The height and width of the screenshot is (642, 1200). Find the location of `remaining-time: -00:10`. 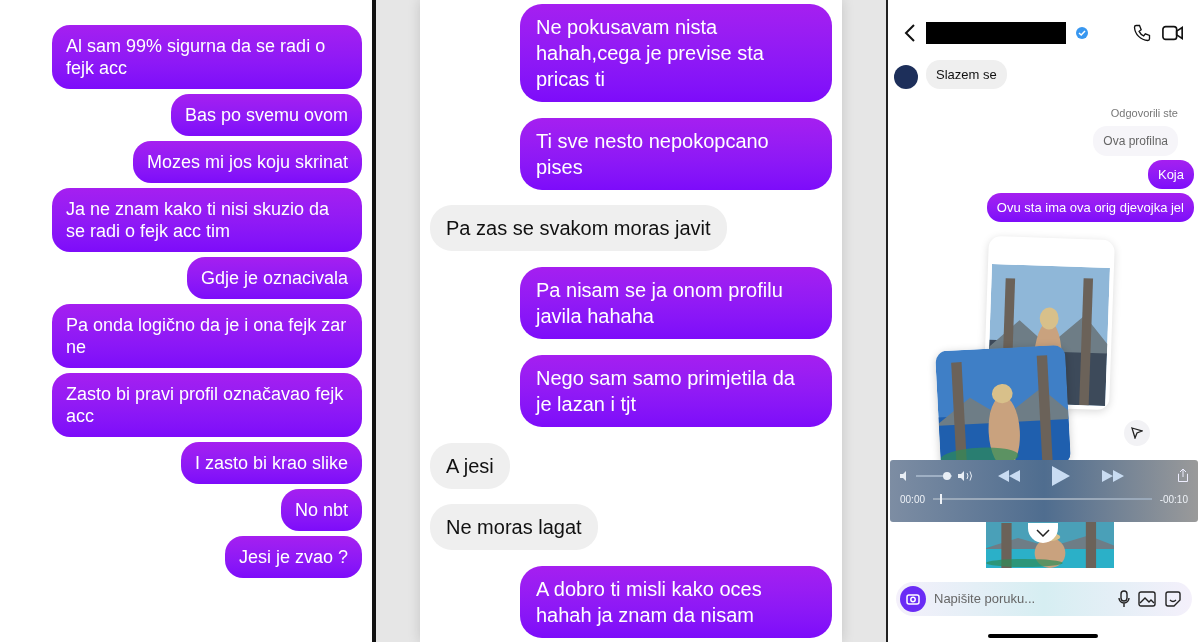

remaining-time: -00:10 is located at coordinates (1173, 499).